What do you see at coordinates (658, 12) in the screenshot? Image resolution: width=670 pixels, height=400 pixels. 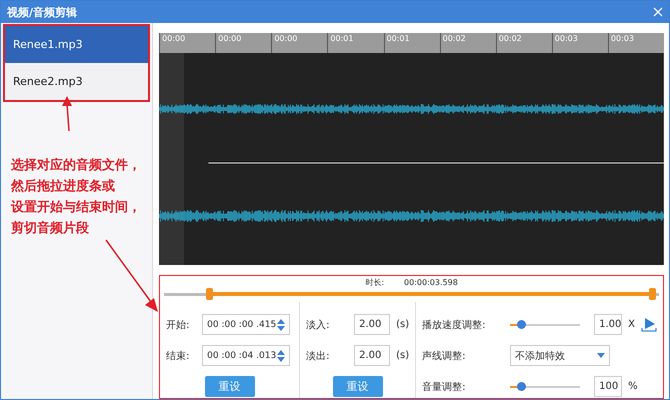 I see `close-icon` at bounding box center [658, 12].